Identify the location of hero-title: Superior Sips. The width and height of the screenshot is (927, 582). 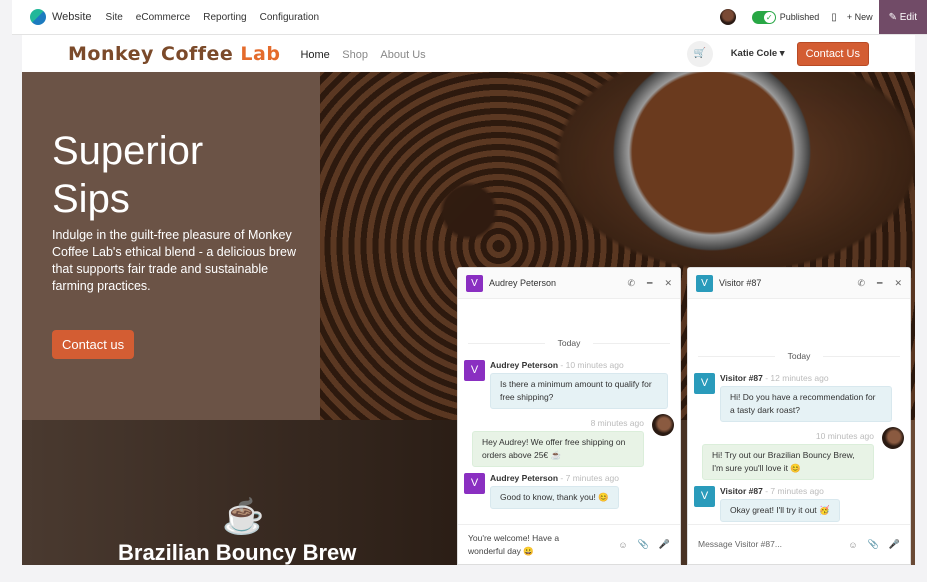
(127, 175).